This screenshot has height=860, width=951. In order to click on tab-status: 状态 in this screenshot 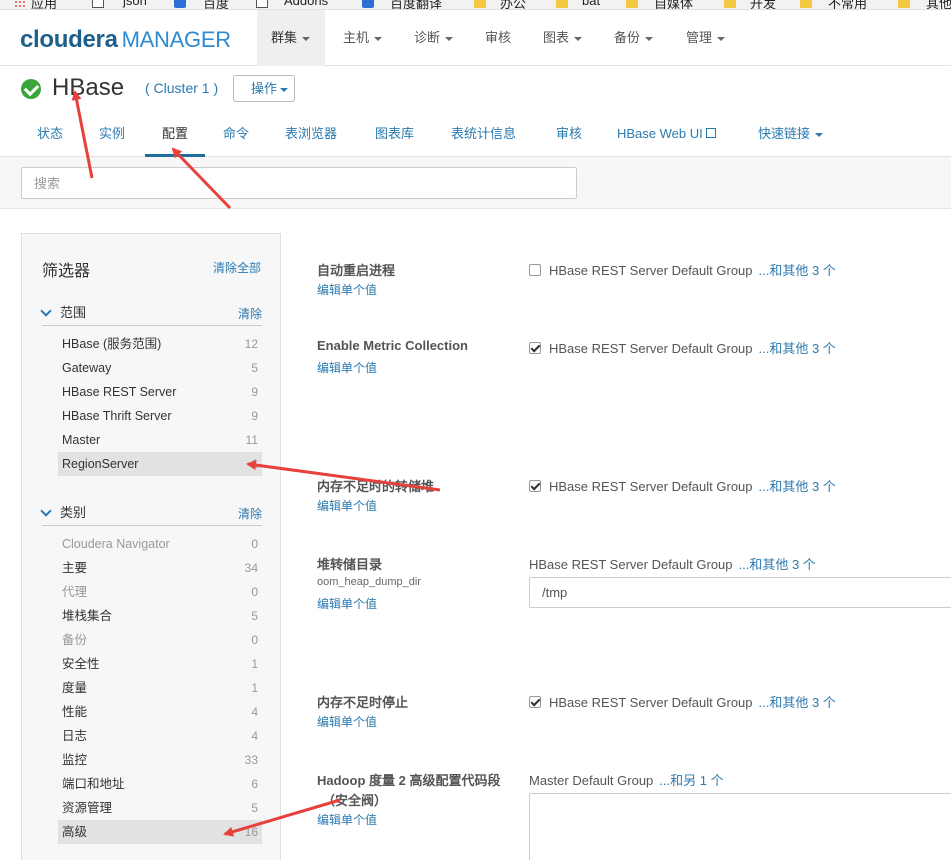, I will do `click(50, 135)`.